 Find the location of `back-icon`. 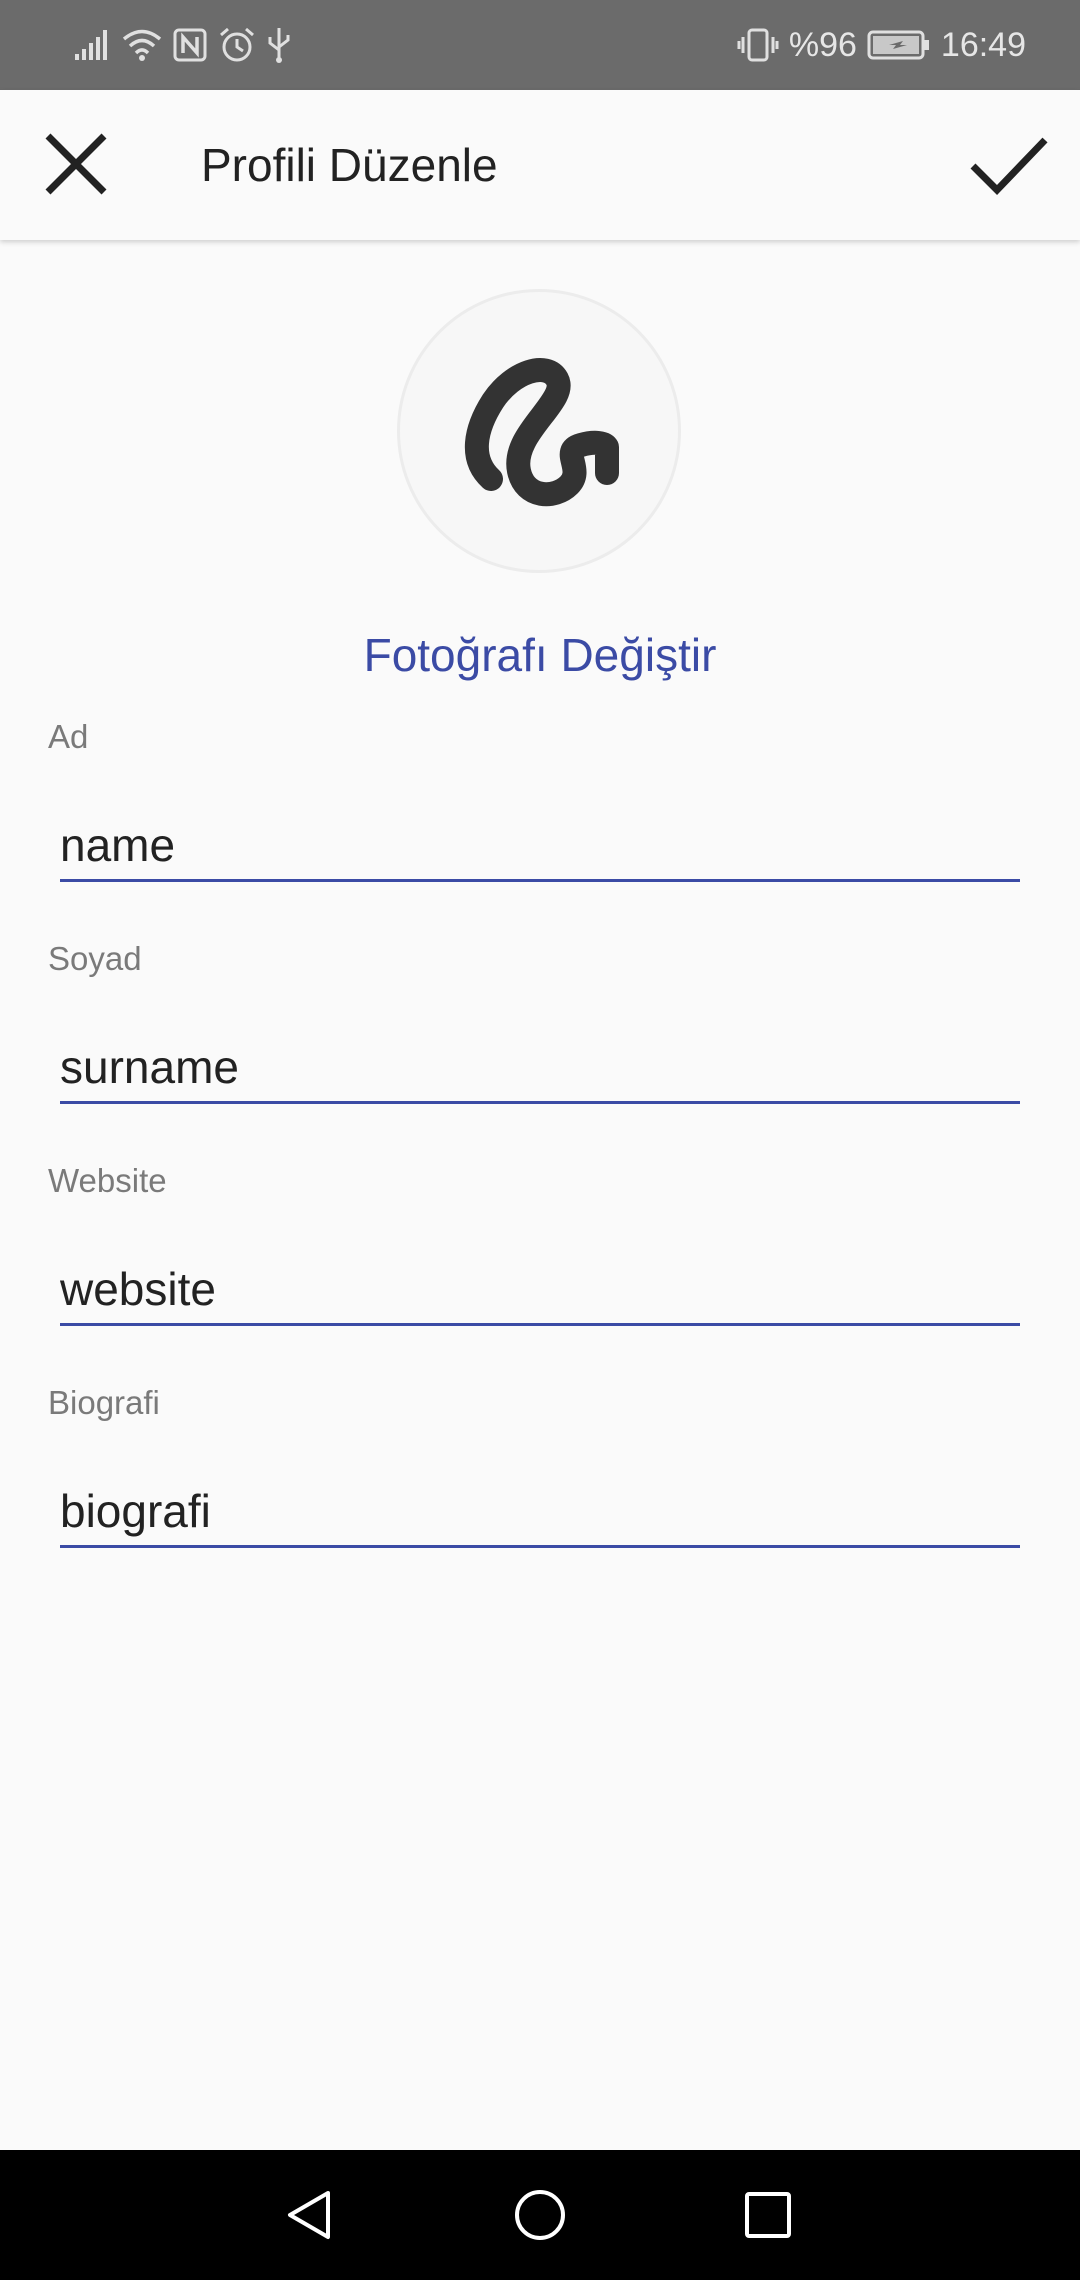

back-icon is located at coordinates (309, 2215).